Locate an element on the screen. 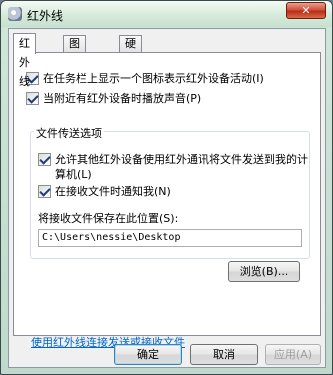  infrared-app-icon is located at coordinates (15, 14).